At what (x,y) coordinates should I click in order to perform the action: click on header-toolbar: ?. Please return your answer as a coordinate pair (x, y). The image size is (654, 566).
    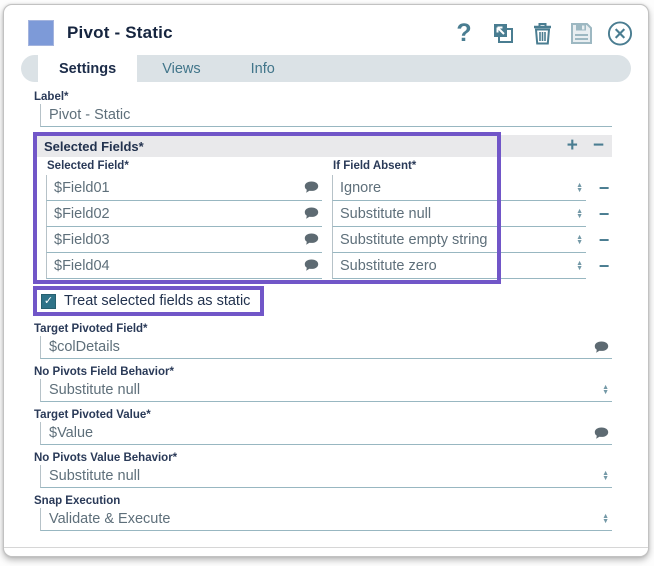
    Looking at the image, I should click on (542, 33).